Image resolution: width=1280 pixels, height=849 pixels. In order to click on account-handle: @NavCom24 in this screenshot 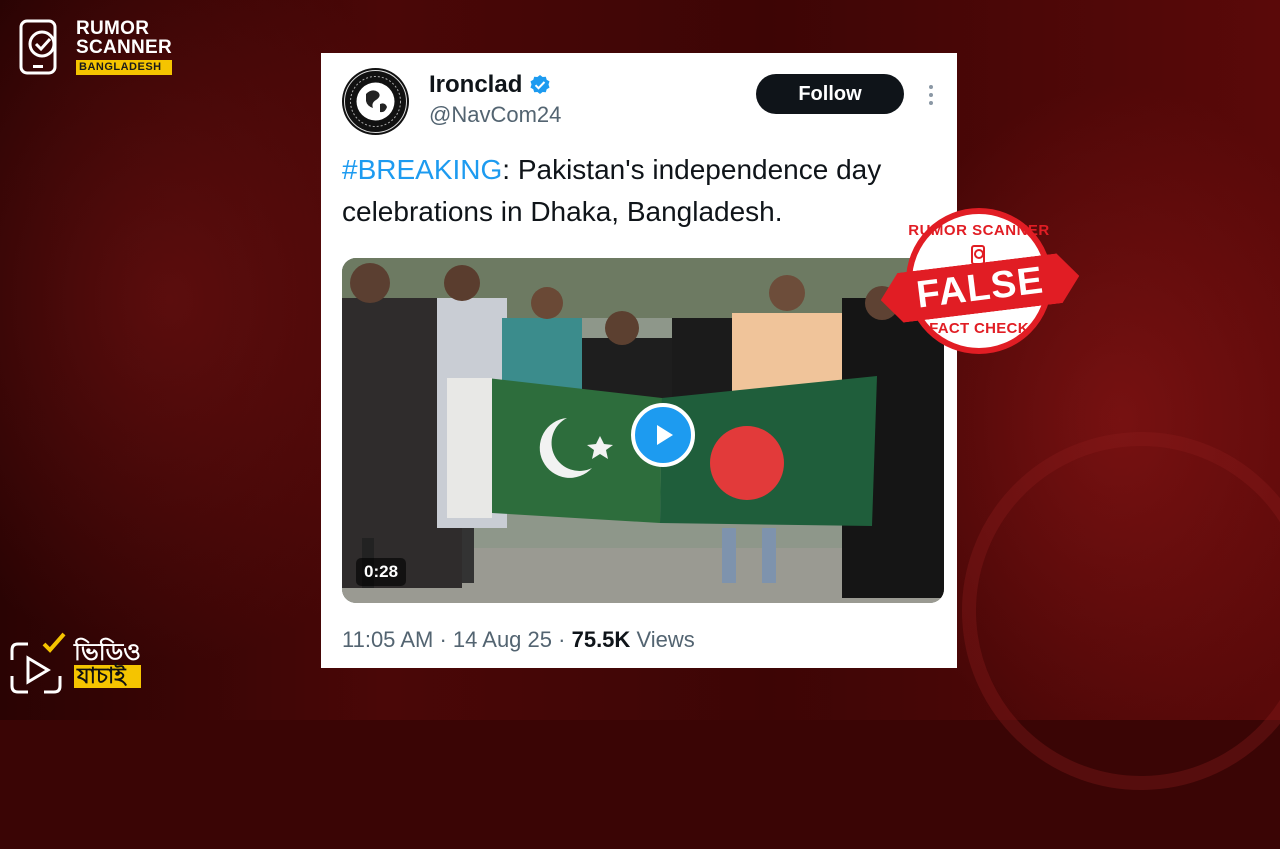, I will do `click(495, 115)`.